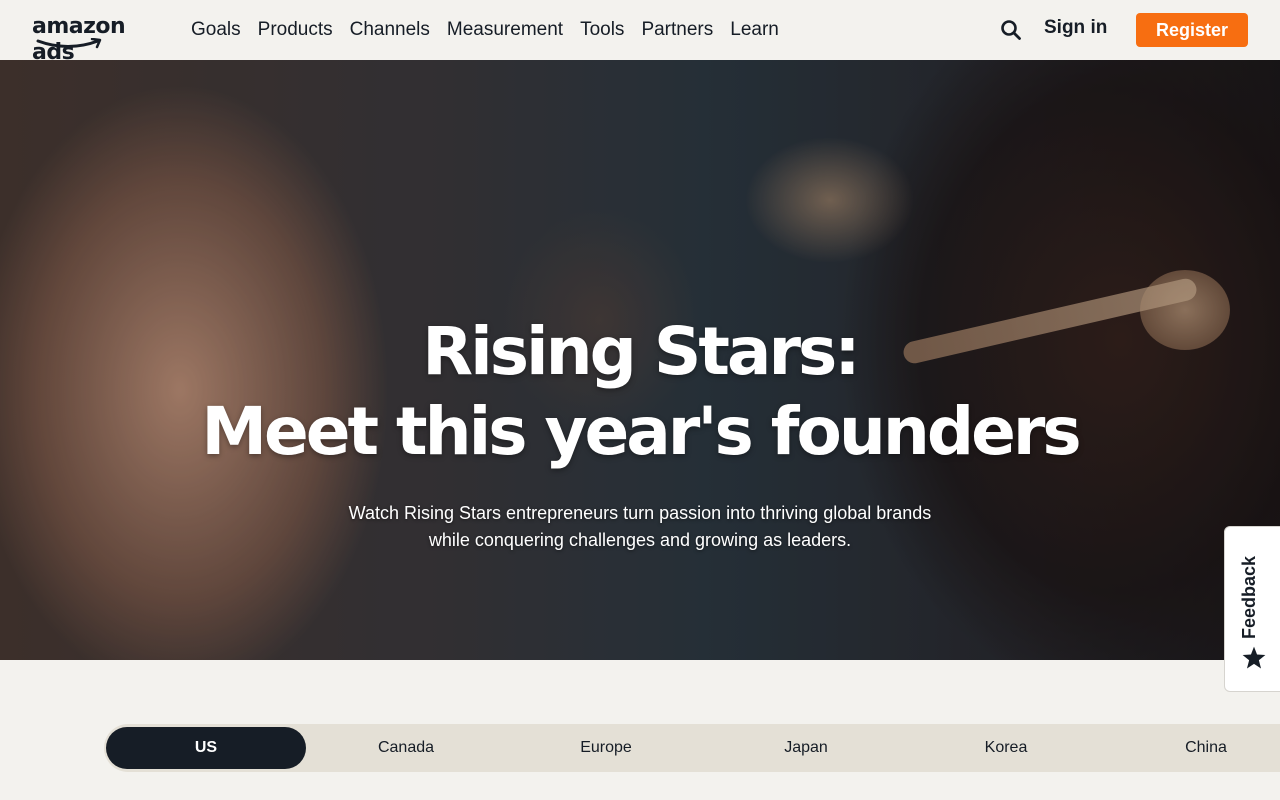 This screenshot has width=1280, height=800. Describe the element at coordinates (1193, 748) in the screenshot. I see `tab-china: China` at that location.